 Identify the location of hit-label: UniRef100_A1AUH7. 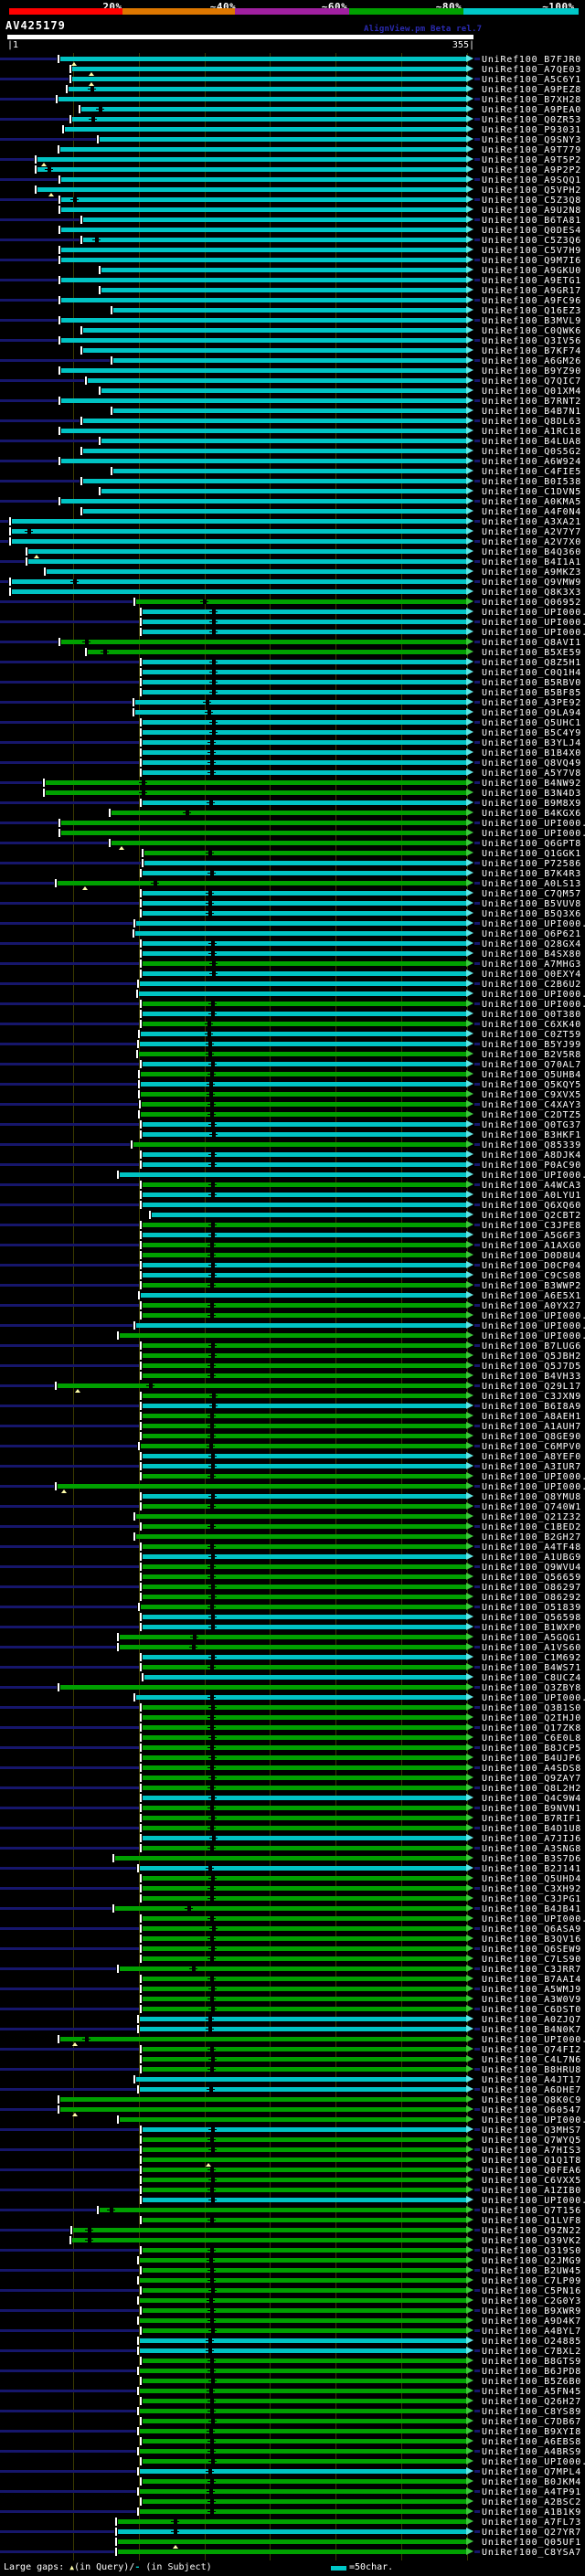
(532, 1427).